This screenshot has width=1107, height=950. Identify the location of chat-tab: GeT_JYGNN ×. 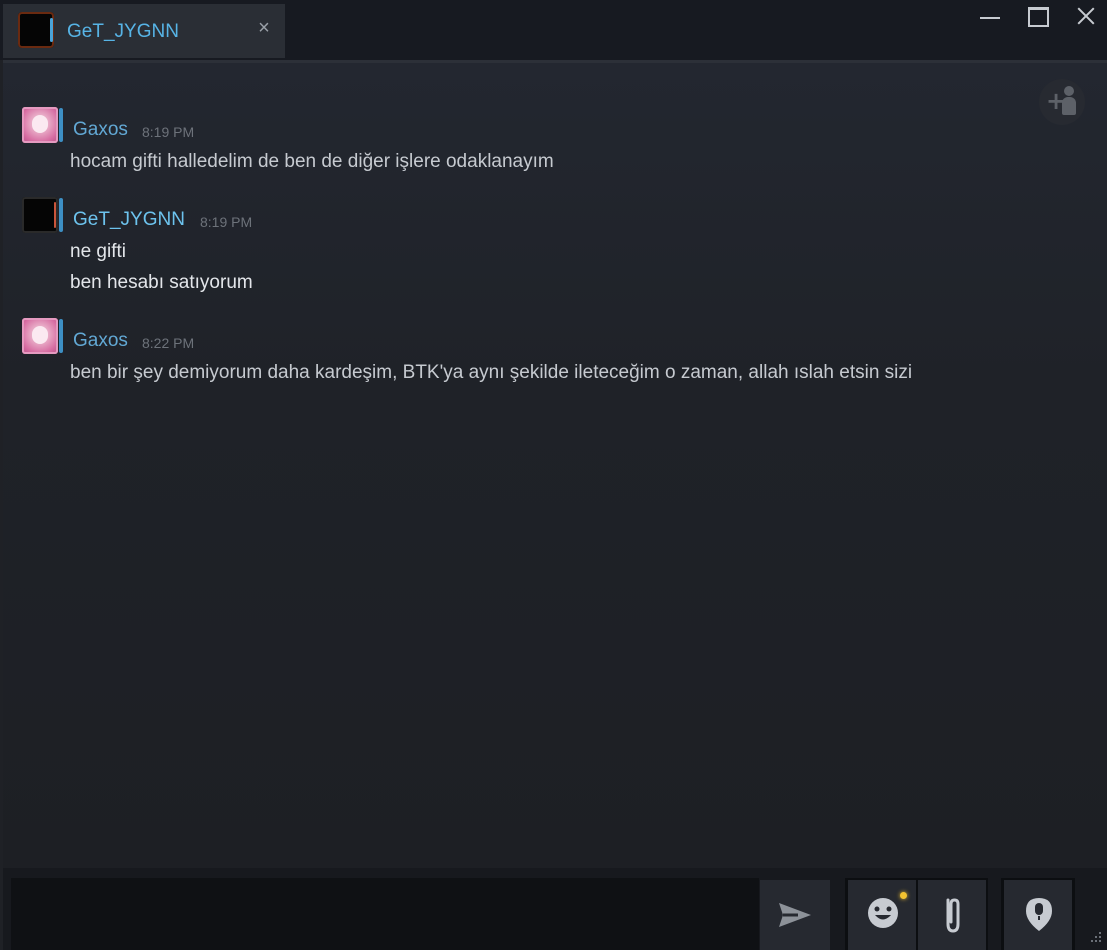
(144, 31).